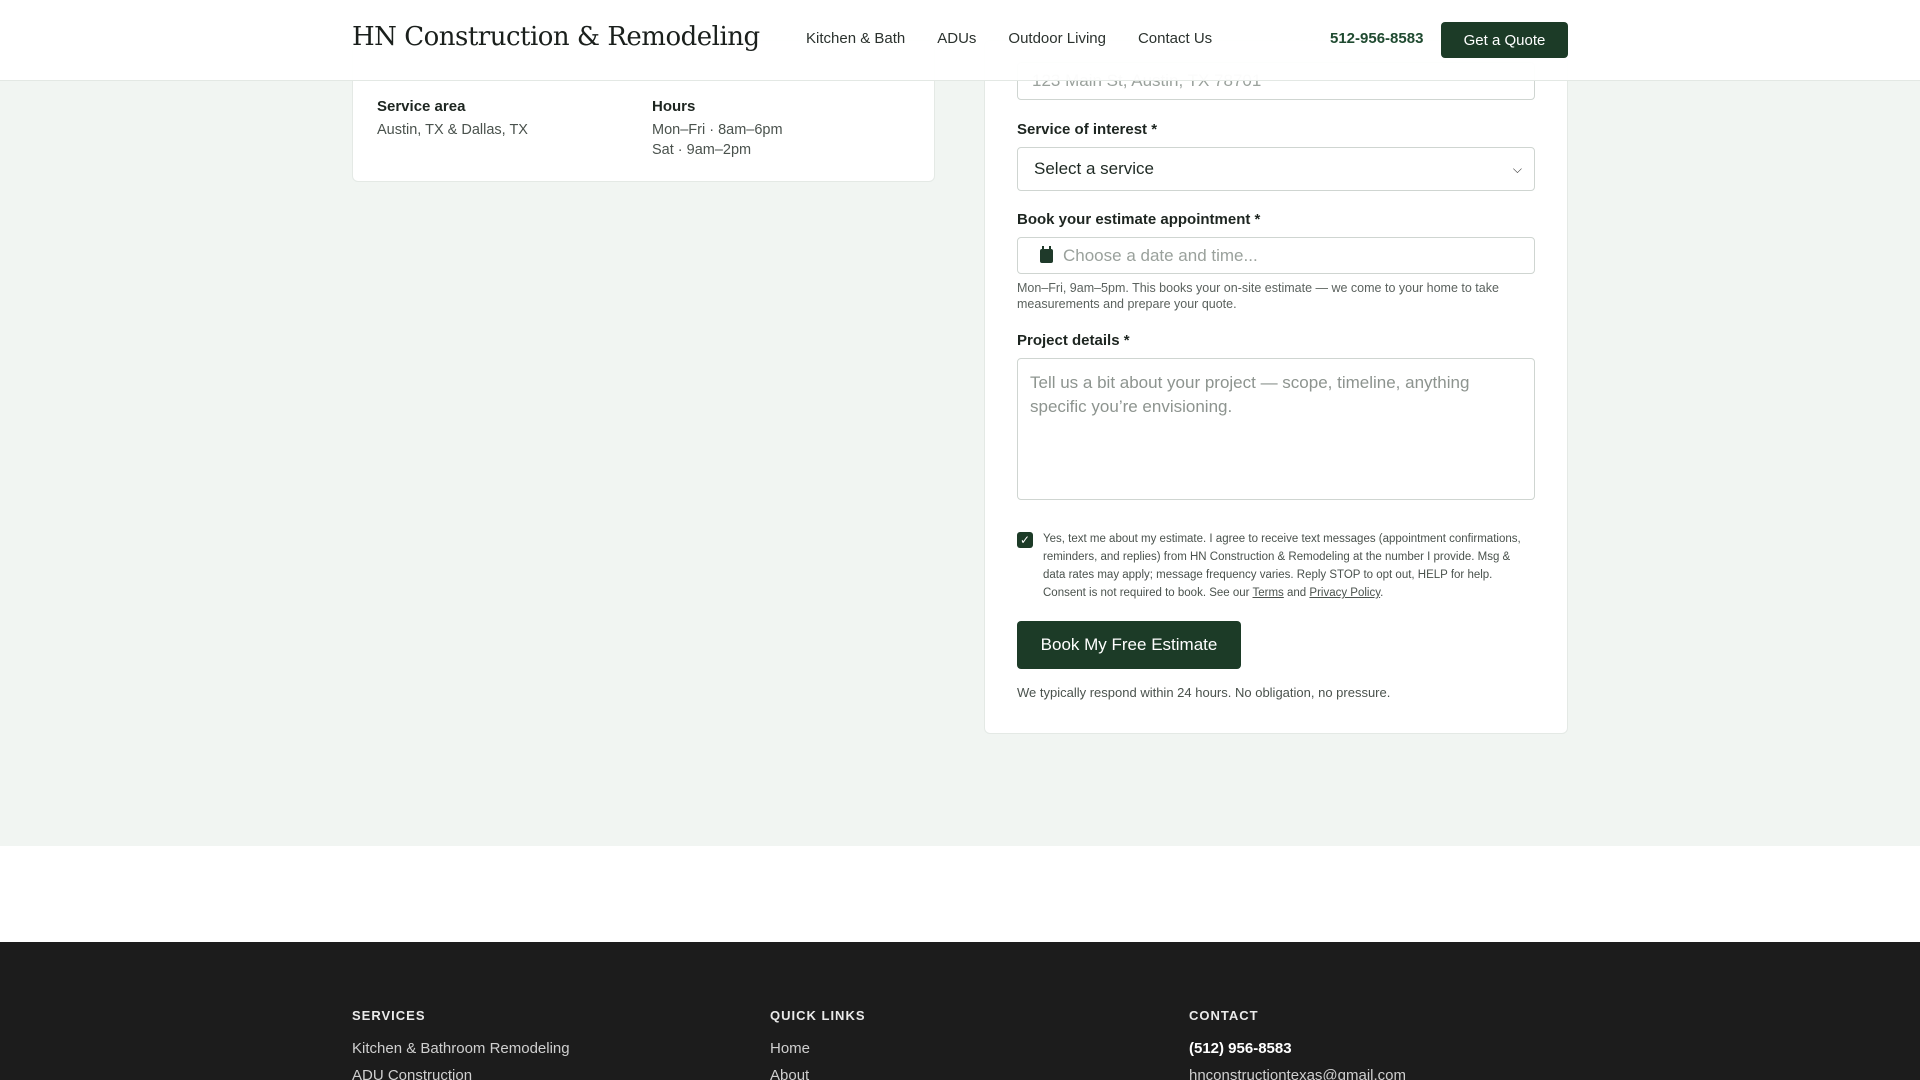 This screenshot has height=1080, width=1920. Describe the element at coordinates (818, 1015) in the screenshot. I see `footer-links-heading: QUICK LINKS` at that location.